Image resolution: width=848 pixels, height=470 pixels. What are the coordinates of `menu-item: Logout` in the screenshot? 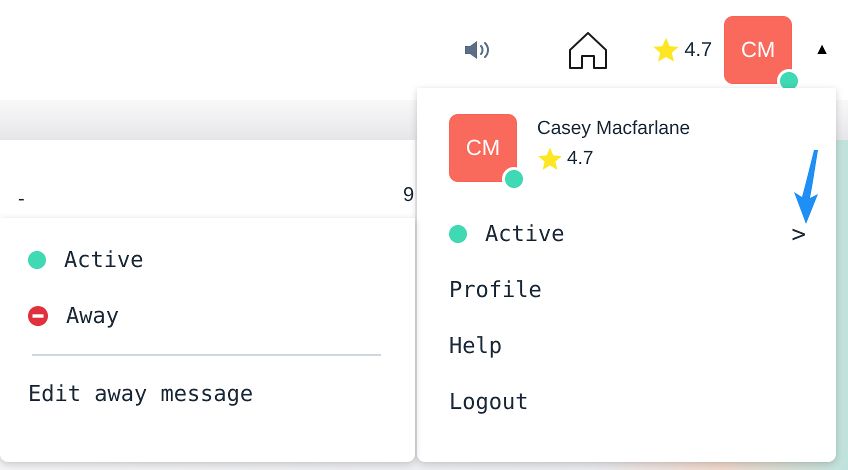 It's located at (642, 402).